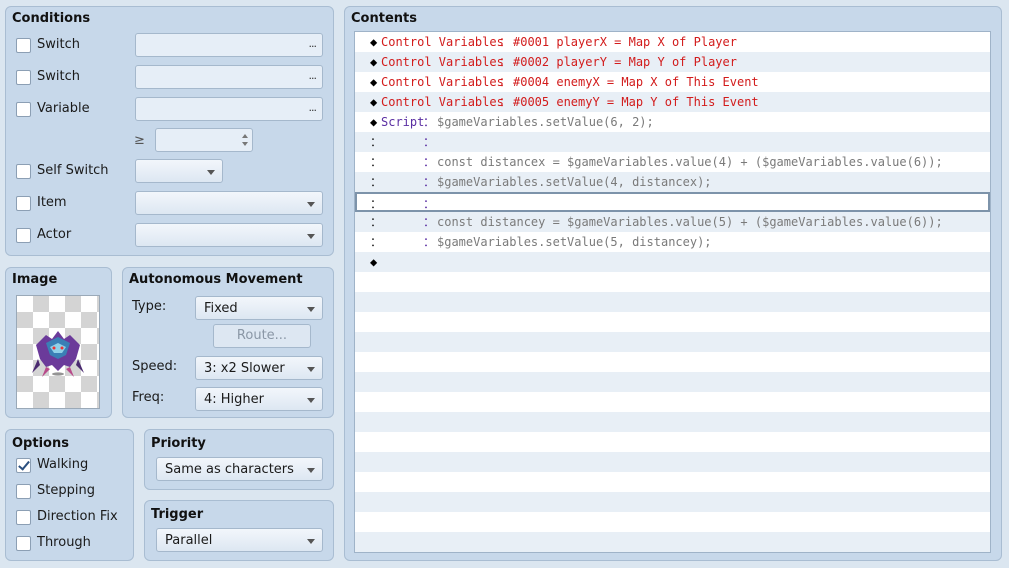  I want to click on variable-label: Variable, so click(63, 108).